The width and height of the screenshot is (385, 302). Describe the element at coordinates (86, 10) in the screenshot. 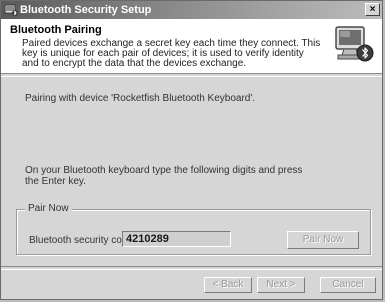

I see `window-title: Bluetooth Security Setup` at that location.